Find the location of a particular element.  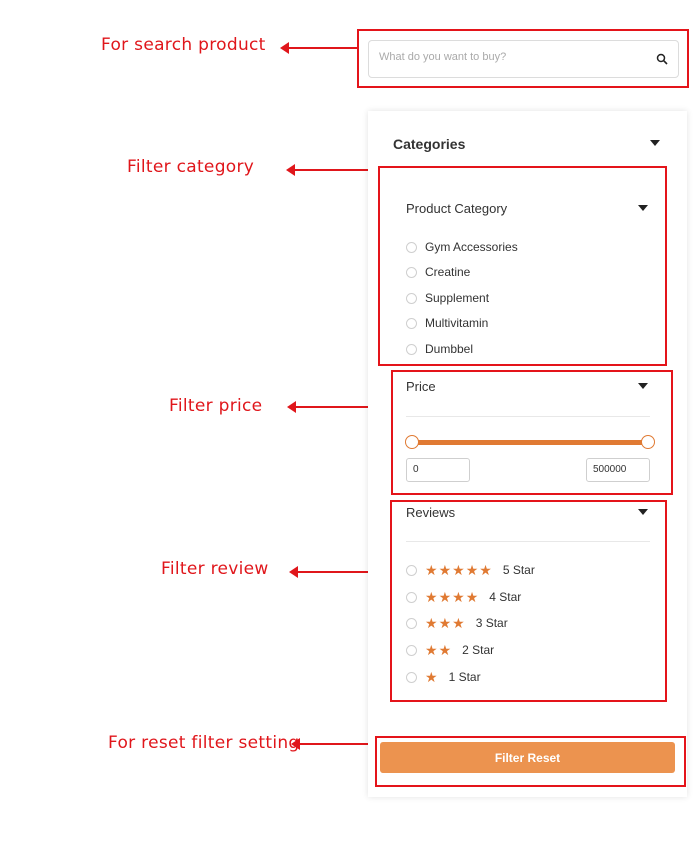

arrow-category is located at coordinates (332, 170).